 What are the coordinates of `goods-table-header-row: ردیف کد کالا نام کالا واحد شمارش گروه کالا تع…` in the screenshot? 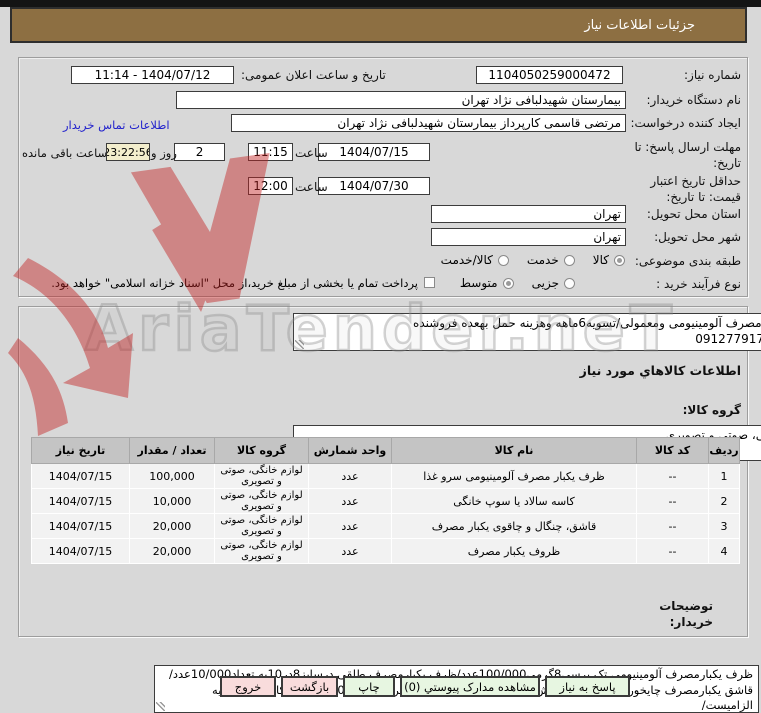 It's located at (385, 450).